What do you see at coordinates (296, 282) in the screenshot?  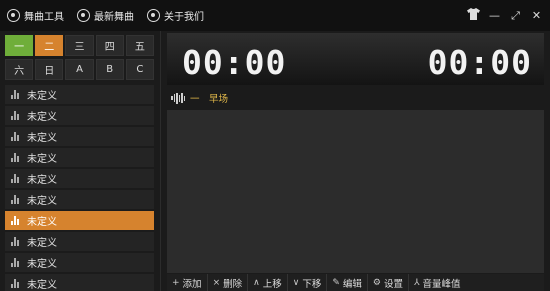 I see `chevron-down-icon: ∨` at bounding box center [296, 282].